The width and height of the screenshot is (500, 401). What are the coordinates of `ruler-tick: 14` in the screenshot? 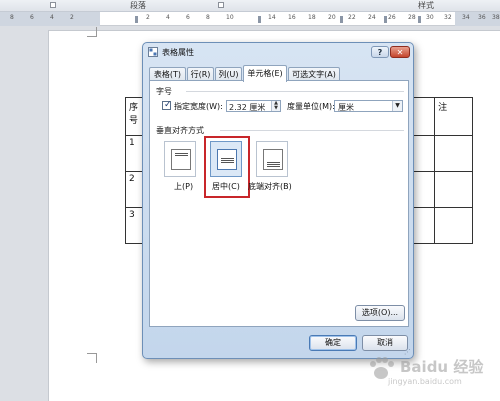 It's located at (272, 17).